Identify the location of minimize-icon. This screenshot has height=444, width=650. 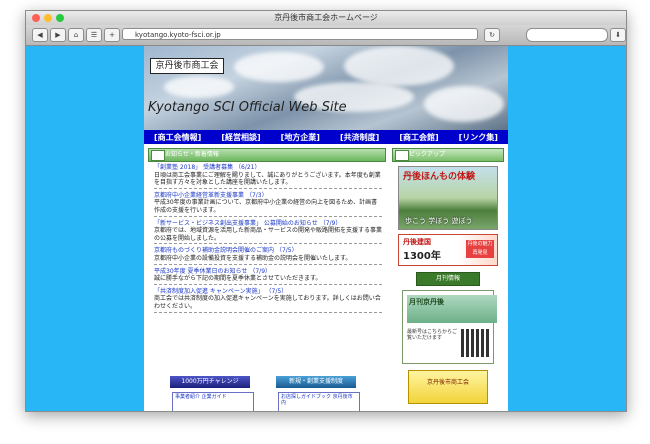
(48, 18).